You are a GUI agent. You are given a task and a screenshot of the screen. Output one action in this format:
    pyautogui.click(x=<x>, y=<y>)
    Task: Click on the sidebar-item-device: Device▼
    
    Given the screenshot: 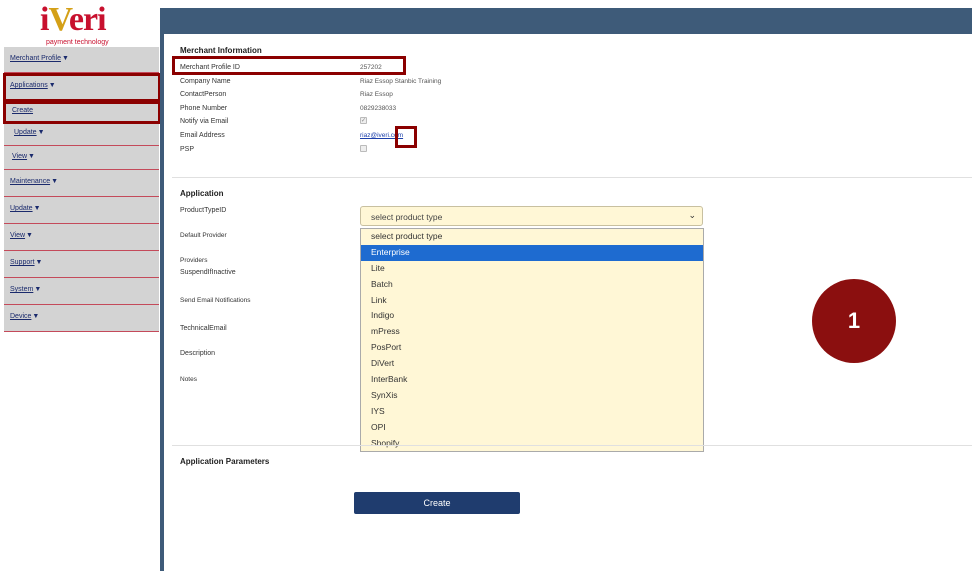 What is the action you would take?
    pyautogui.click(x=81, y=318)
    